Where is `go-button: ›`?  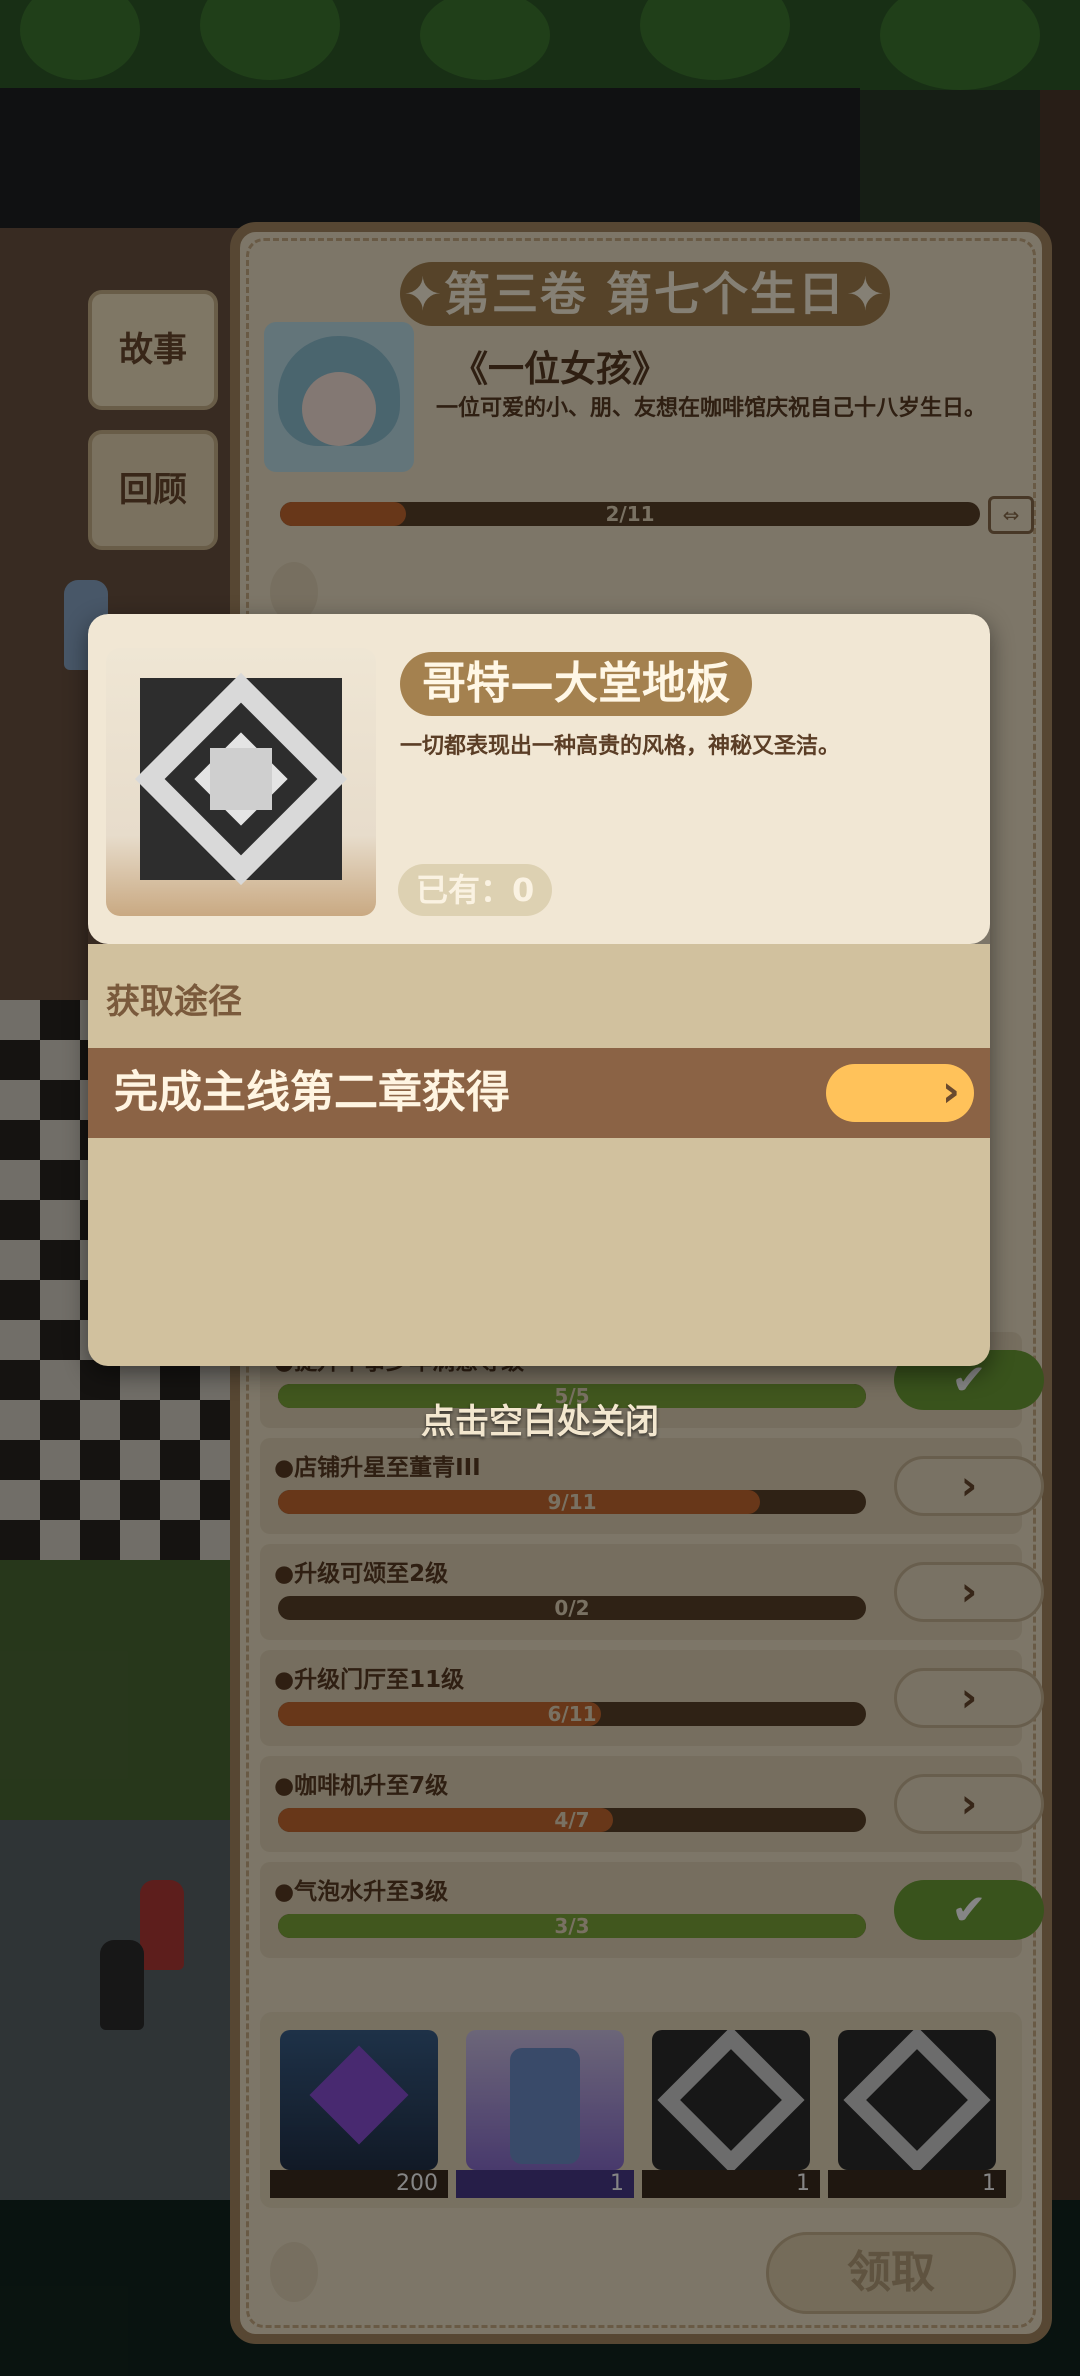
go-button: › is located at coordinates (900, 1093).